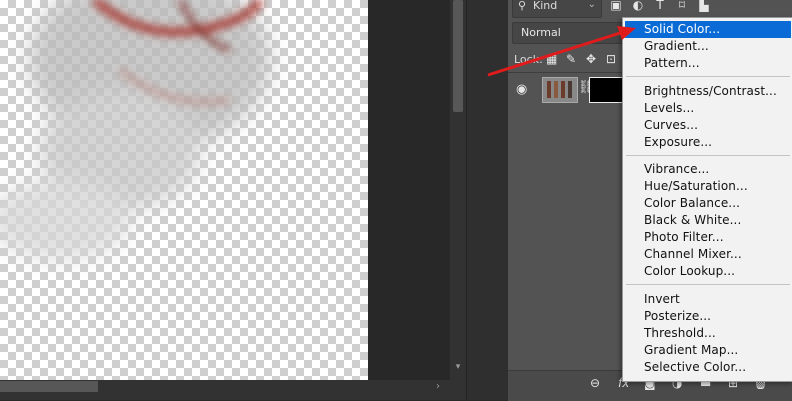 This screenshot has width=792, height=401. Describe the element at coordinates (704, 6) in the screenshot. I see `smart-object-filter-icon: ▙` at that location.